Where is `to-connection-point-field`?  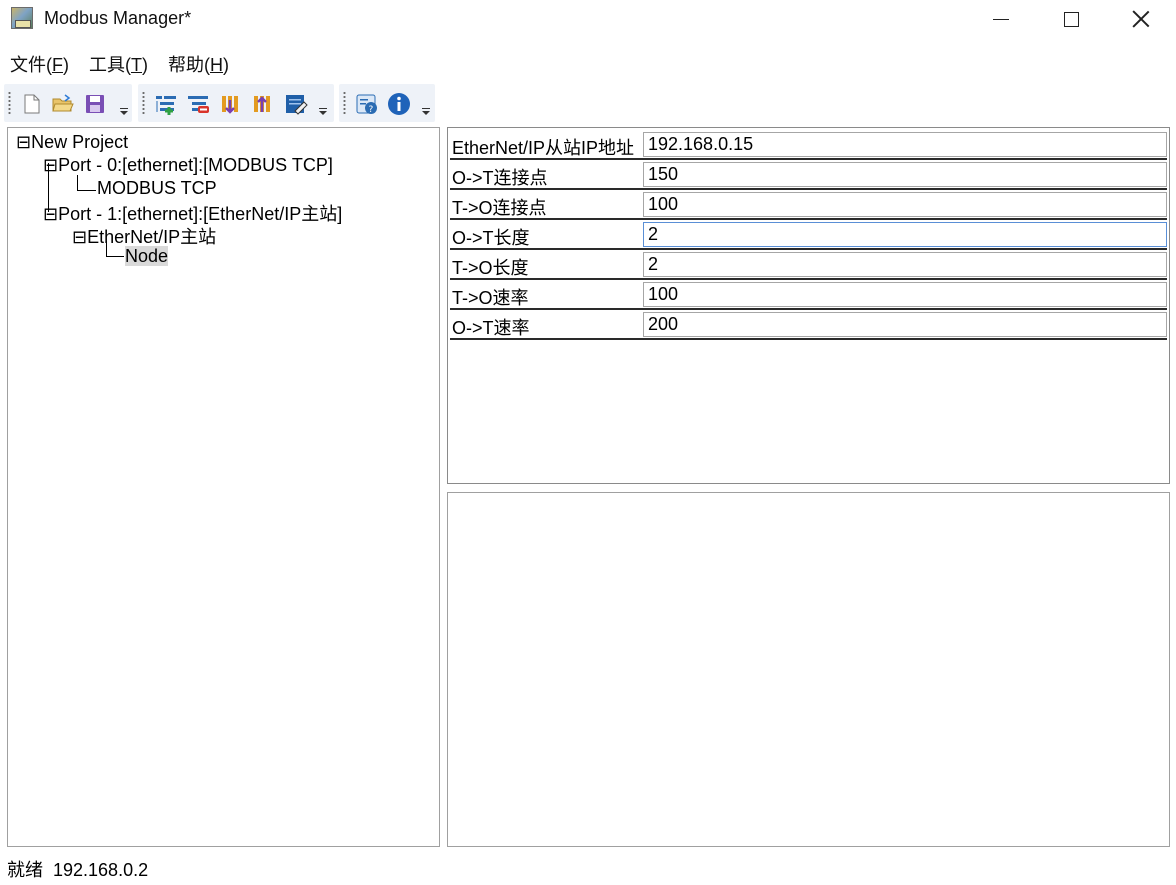
to-connection-point-field is located at coordinates (905, 204).